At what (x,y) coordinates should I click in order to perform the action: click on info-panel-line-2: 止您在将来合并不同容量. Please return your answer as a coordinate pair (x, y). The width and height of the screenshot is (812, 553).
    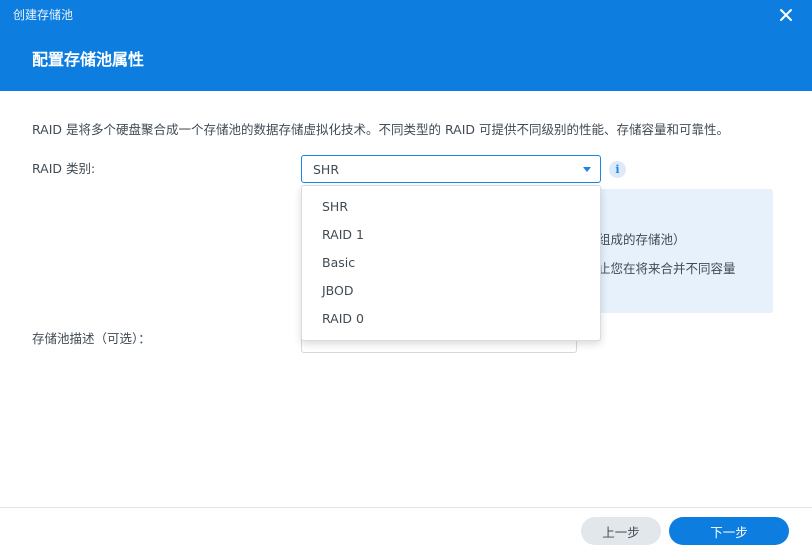
    Looking at the image, I should click on (667, 268).